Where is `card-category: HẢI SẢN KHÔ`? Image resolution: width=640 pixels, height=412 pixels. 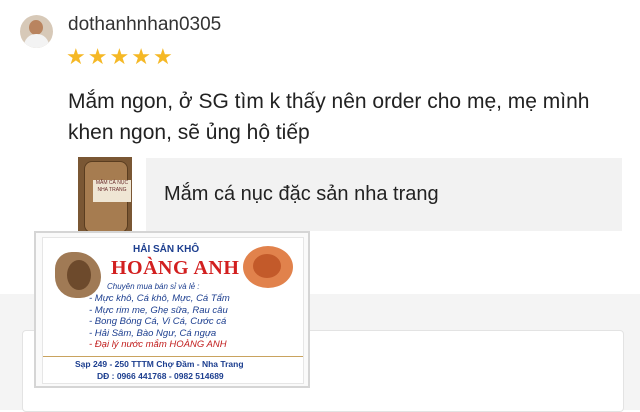
card-category: HẢI SẢN KHÔ is located at coordinates (166, 249).